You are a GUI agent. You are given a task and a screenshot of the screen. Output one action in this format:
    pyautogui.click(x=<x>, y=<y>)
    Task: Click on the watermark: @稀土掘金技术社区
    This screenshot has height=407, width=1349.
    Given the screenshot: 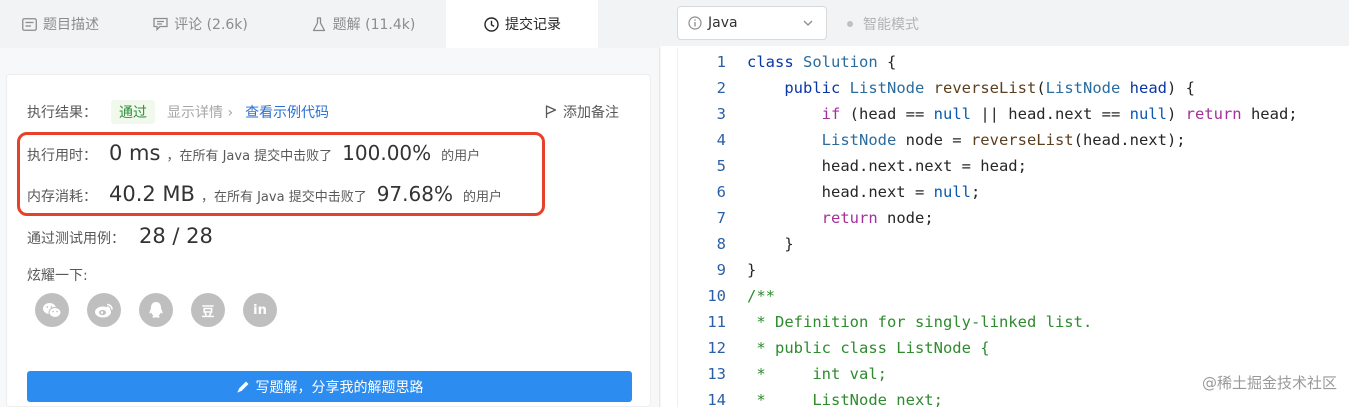 What is the action you would take?
    pyautogui.click(x=1269, y=383)
    